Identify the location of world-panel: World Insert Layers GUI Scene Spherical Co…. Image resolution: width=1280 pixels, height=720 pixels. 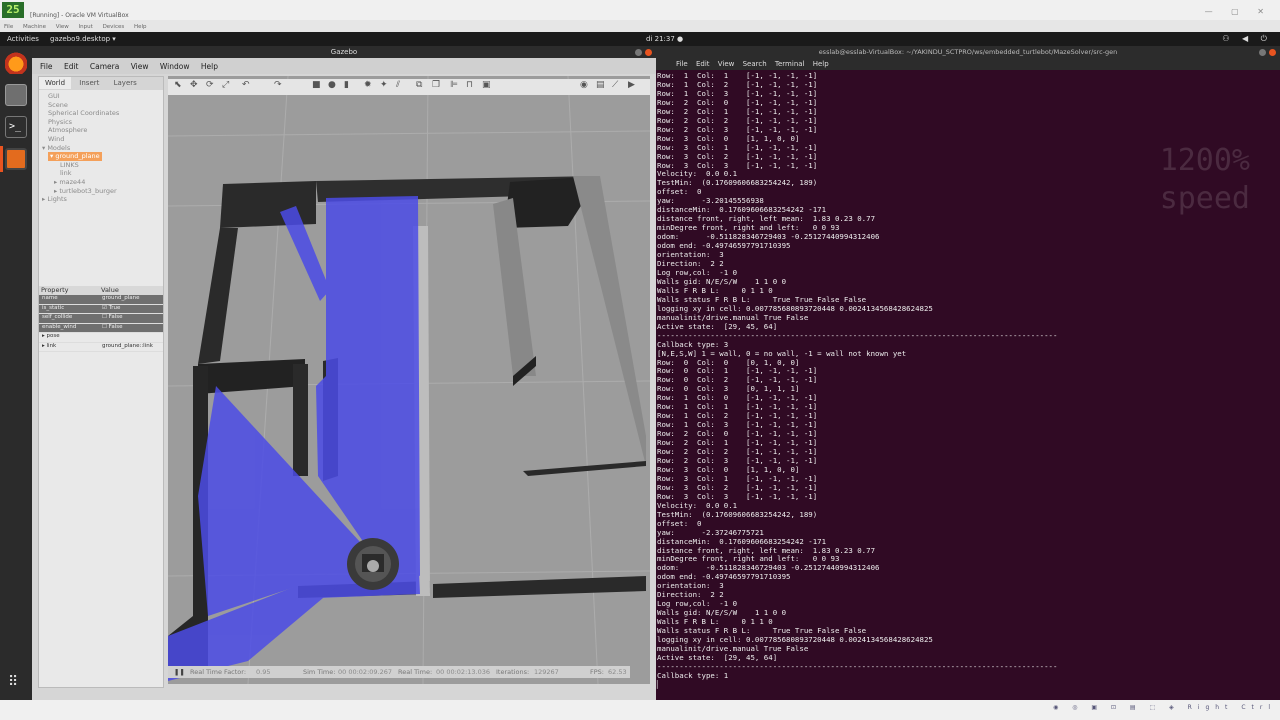
(101, 382).